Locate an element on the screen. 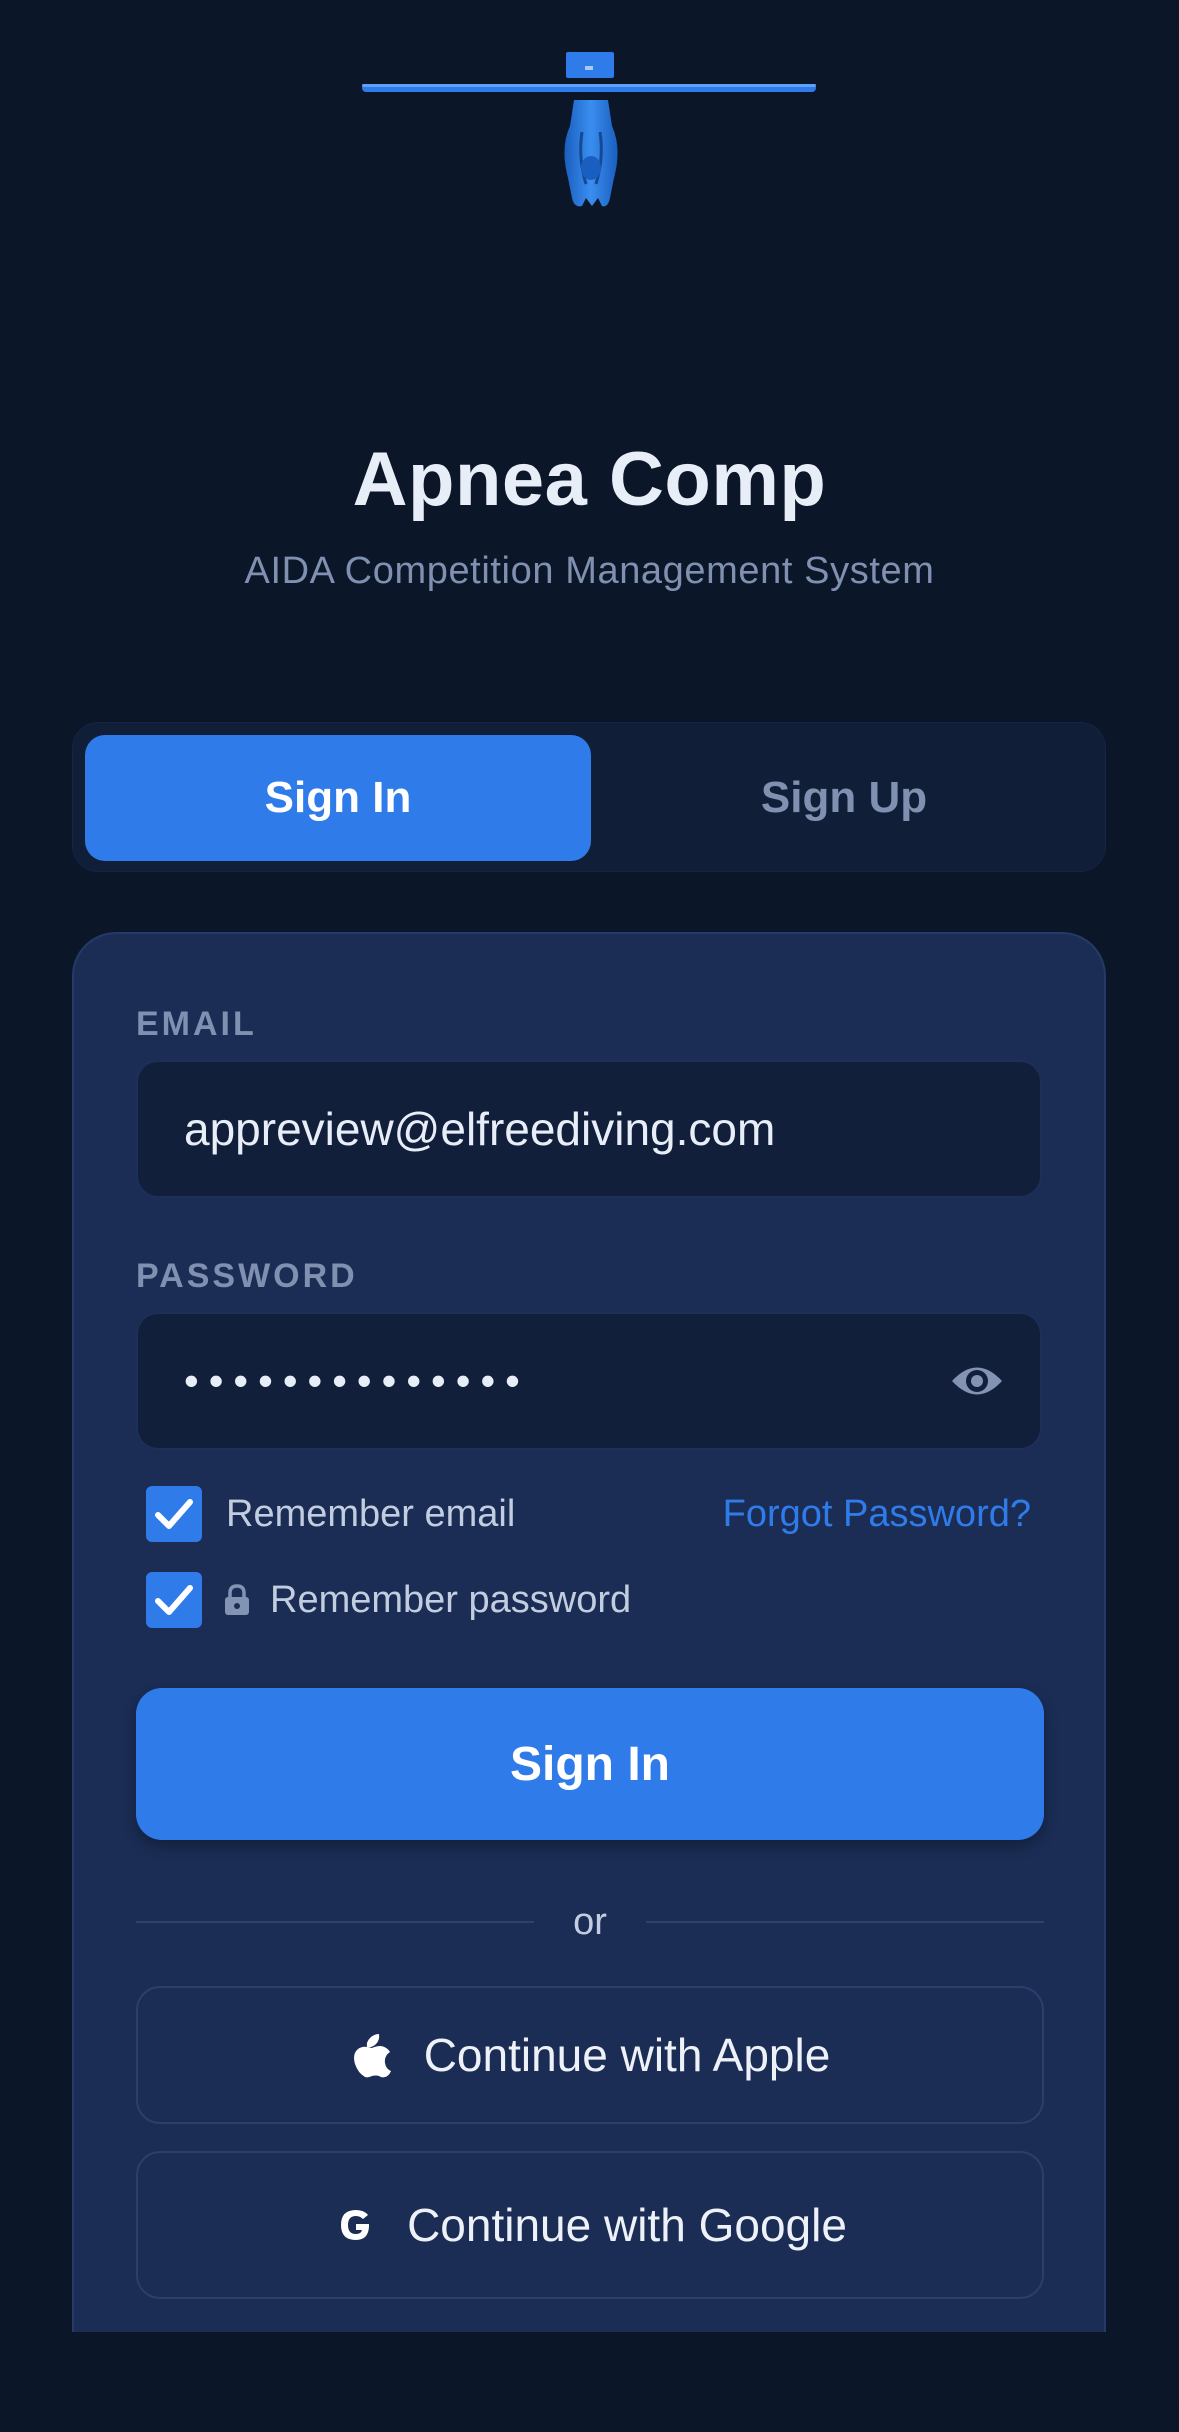 Image resolution: width=1179 pixels, height=2432 pixels. tab-sign-up: Sign Up is located at coordinates (844, 798).